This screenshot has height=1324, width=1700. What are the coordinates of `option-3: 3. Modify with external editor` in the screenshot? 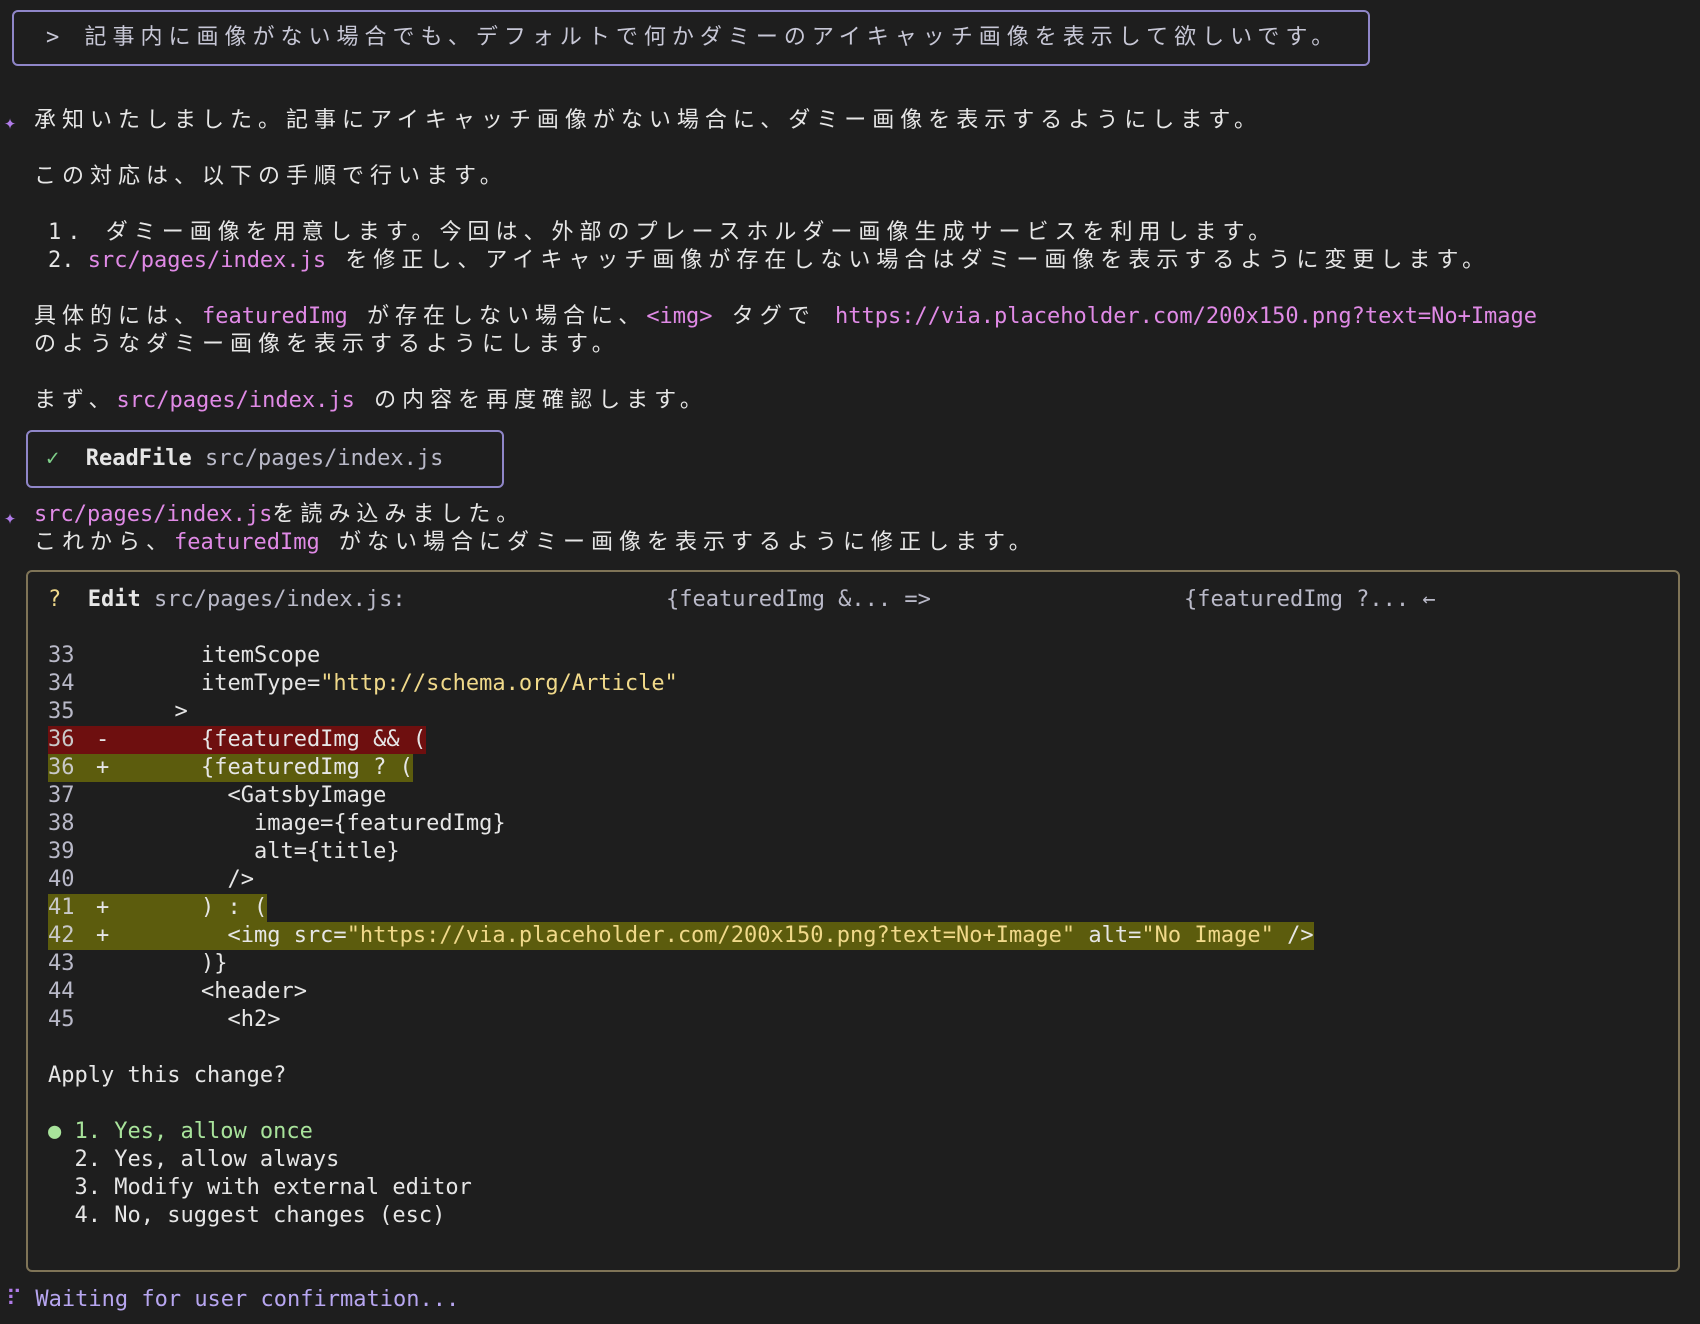 It's located at (260, 1188).